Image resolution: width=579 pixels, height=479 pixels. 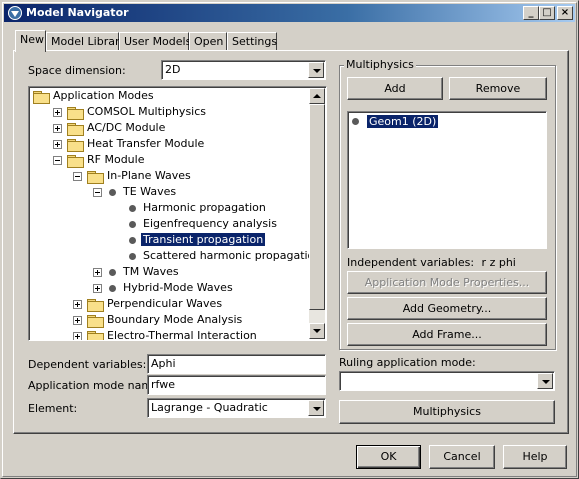 What do you see at coordinates (169, 320) in the screenshot?
I see `tree-item: Boundary Mode Analysis` at bounding box center [169, 320].